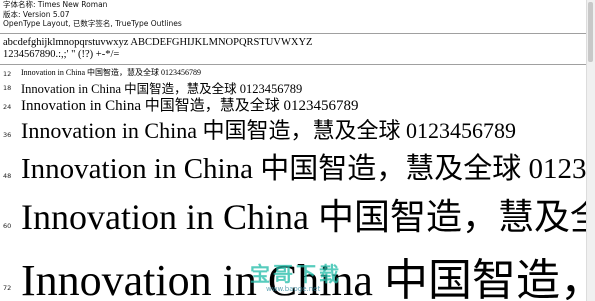 The height and width of the screenshot is (301, 595). I want to click on size-label: 72, so click(7, 288).